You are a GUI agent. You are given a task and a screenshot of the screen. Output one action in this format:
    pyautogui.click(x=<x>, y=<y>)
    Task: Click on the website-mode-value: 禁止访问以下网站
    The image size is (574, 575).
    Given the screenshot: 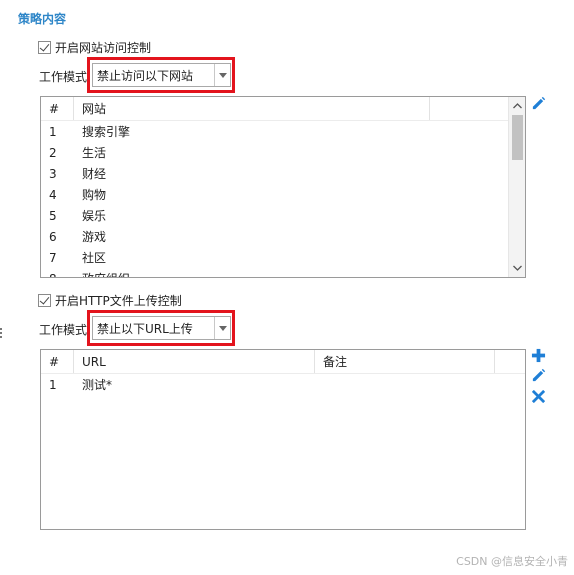 What is the action you would take?
    pyautogui.click(x=145, y=75)
    